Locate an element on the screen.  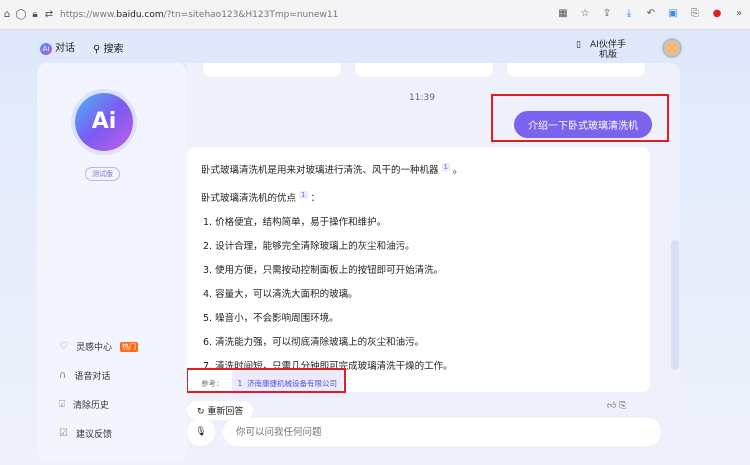
tab-chat: Ai 对话 is located at coordinates (57, 47).